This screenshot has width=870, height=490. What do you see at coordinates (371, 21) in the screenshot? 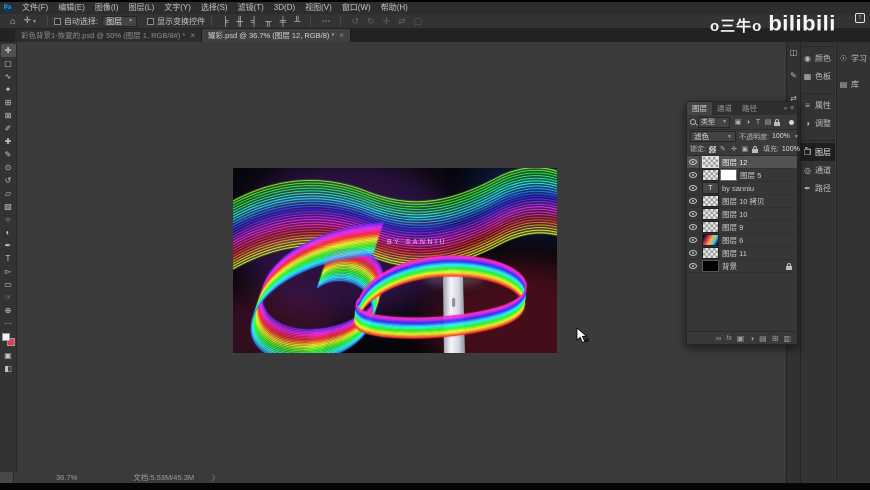
I see `3d-roll-icon: ↻` at bounding box center [371, 21].